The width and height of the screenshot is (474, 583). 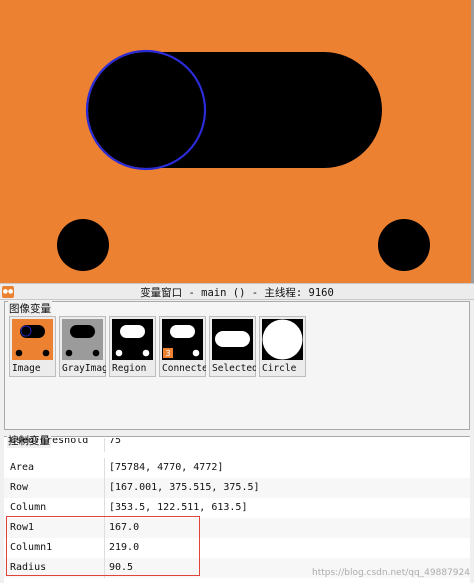 I want to click on thumb-label: GrayImage, so click(x=84, y=368).